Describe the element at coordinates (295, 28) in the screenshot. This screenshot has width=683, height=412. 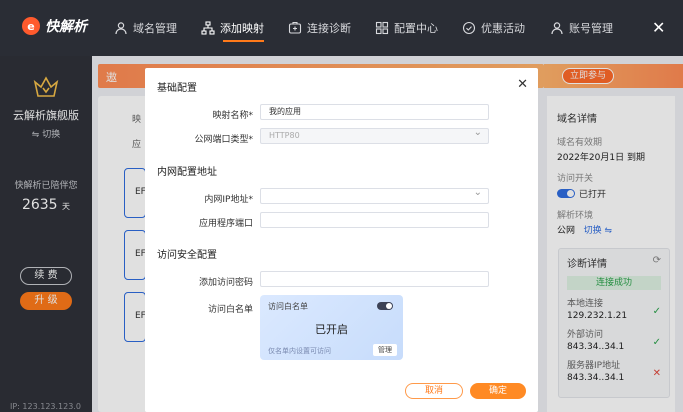
I see `diagnose-icon` at that location.